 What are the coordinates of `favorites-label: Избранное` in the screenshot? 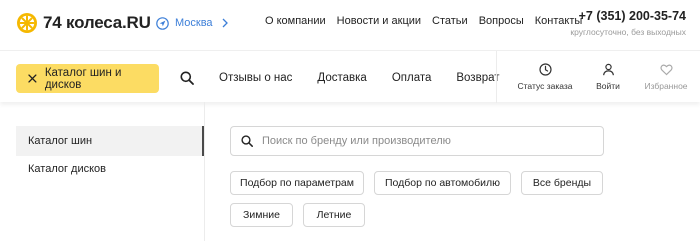 It's located at (666, 86).